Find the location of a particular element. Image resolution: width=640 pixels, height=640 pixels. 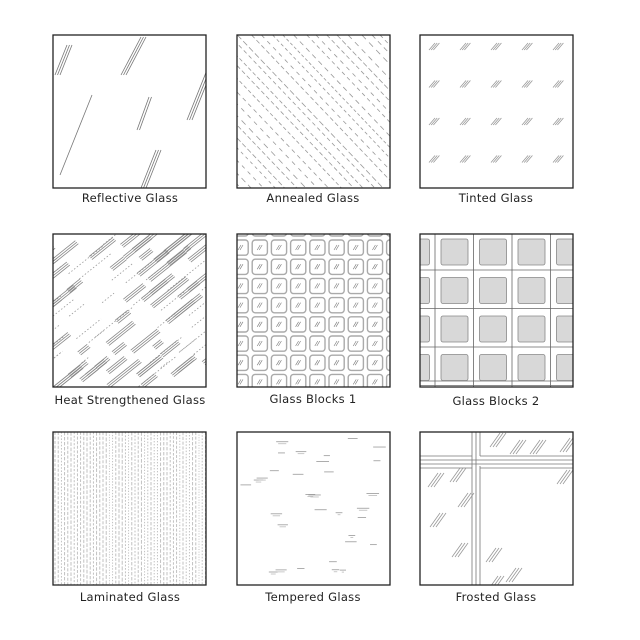

tempered-pattern is located at coordinates (313, 506).